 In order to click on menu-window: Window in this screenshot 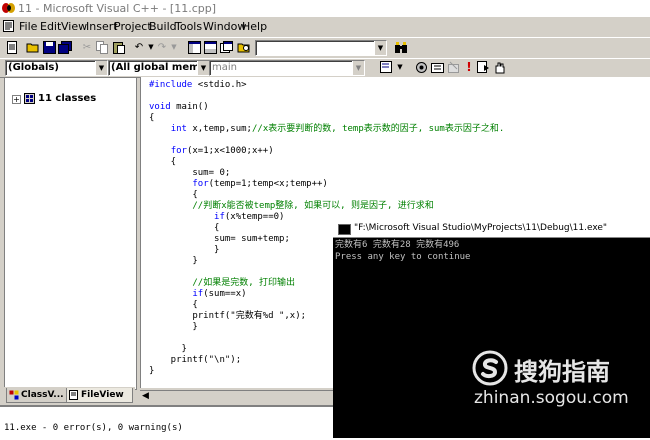, I will do `click(224, 26)`.